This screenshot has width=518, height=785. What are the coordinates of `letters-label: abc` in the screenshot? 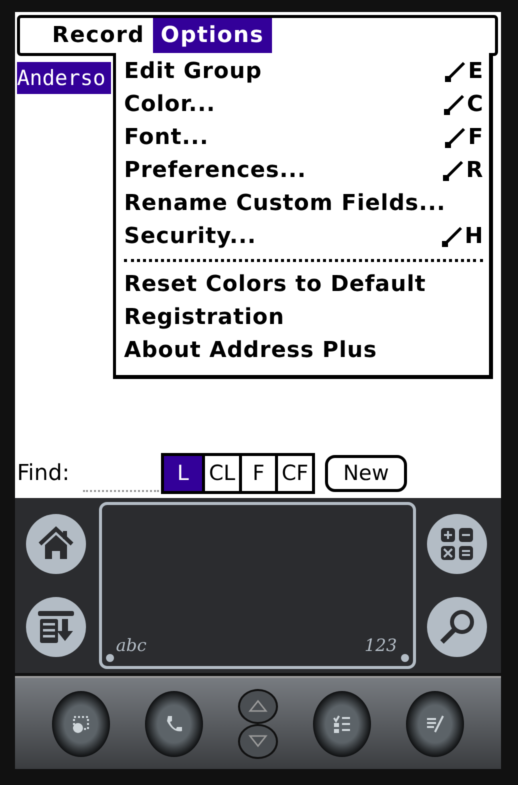 It's located at (131, 646).